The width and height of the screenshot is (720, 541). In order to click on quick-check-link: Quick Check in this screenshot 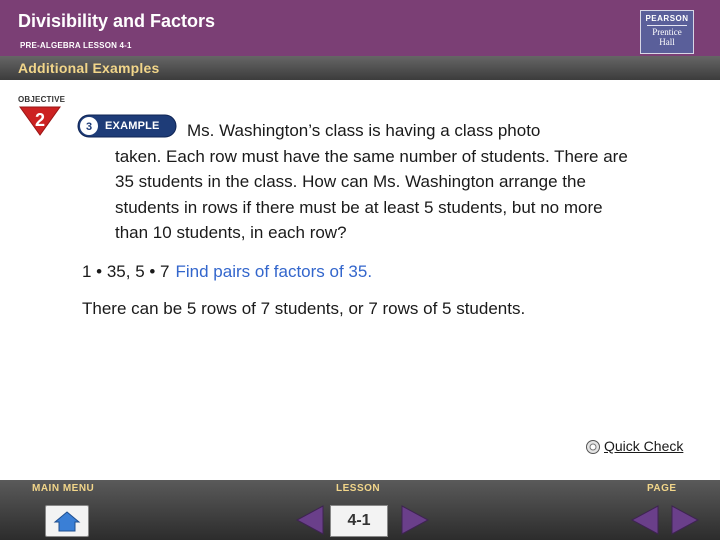, I will do `click(634, 446)`.